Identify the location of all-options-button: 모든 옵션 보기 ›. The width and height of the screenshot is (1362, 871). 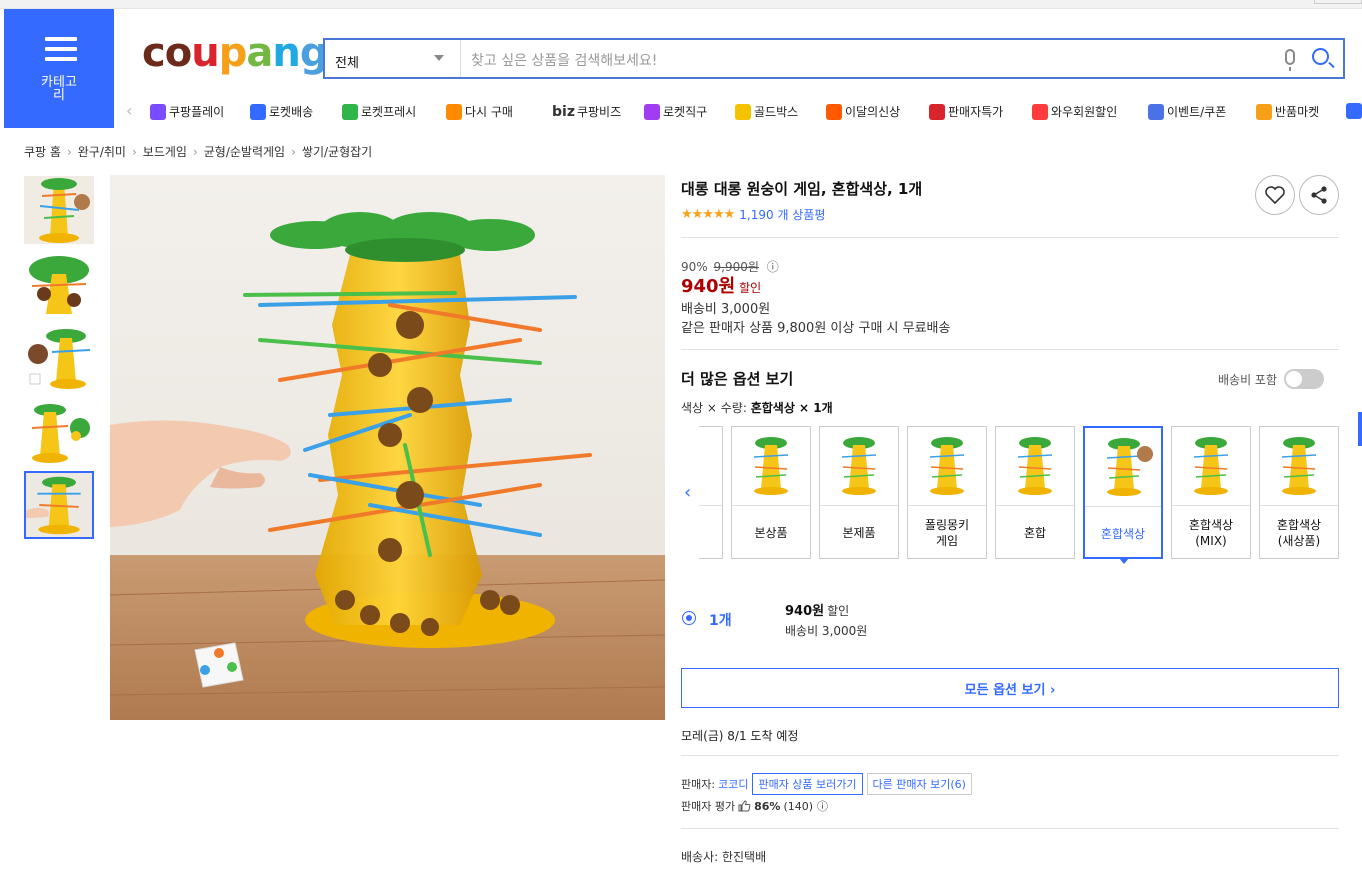
(1010, 688).